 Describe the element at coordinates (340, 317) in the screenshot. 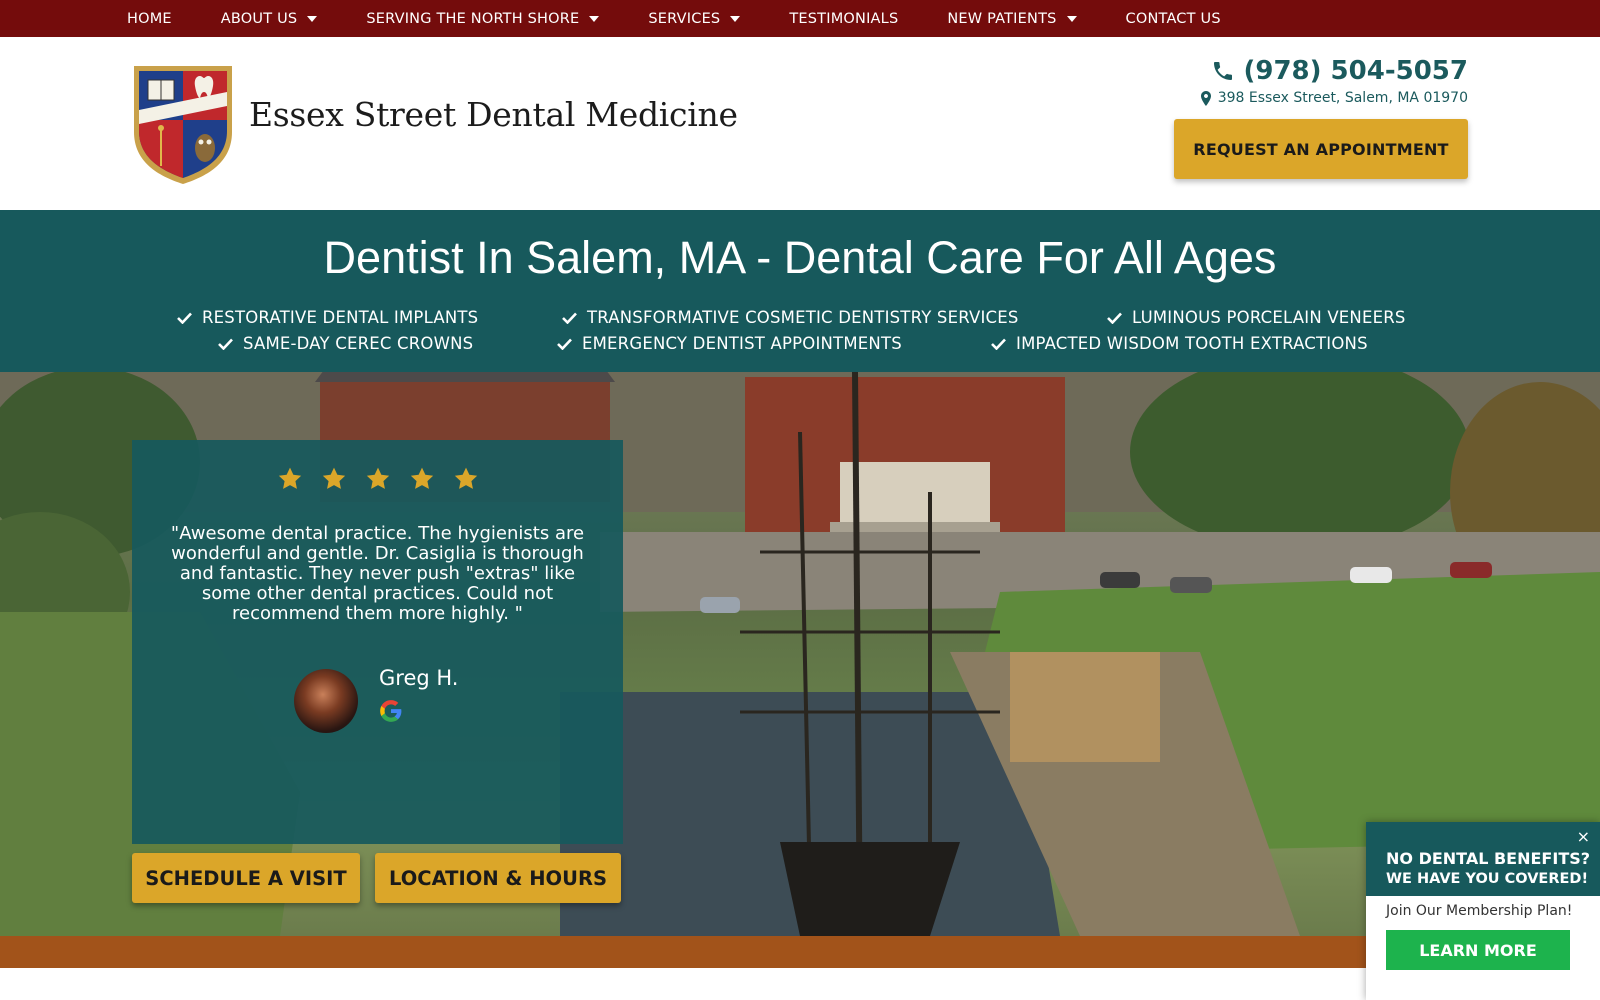

I see `feature-label: RESTORATIVE DENTAL IMPLANTS` at that location.